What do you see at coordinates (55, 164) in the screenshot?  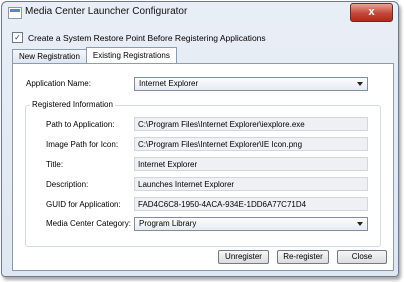 I see `title-label: Title:` at bounding box center [55, 164].